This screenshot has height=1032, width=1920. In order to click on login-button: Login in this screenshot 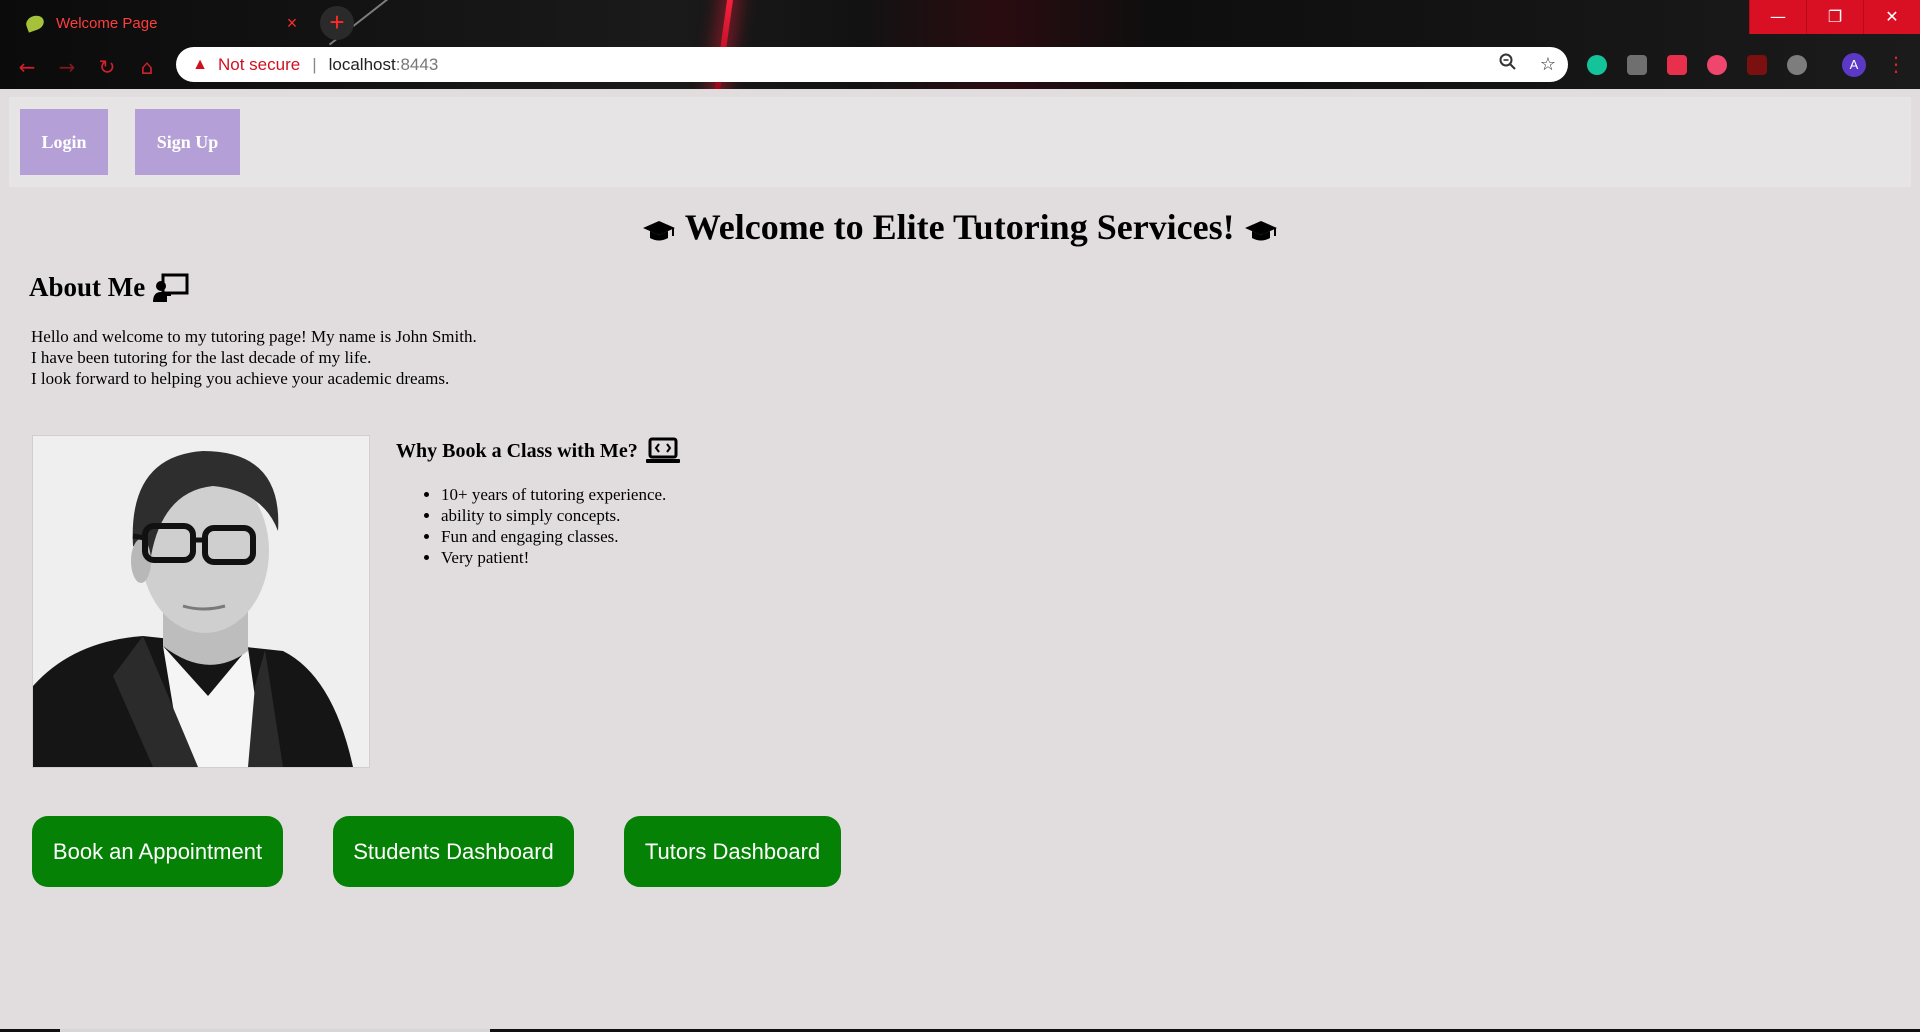, I will do `click(64, 142)`.